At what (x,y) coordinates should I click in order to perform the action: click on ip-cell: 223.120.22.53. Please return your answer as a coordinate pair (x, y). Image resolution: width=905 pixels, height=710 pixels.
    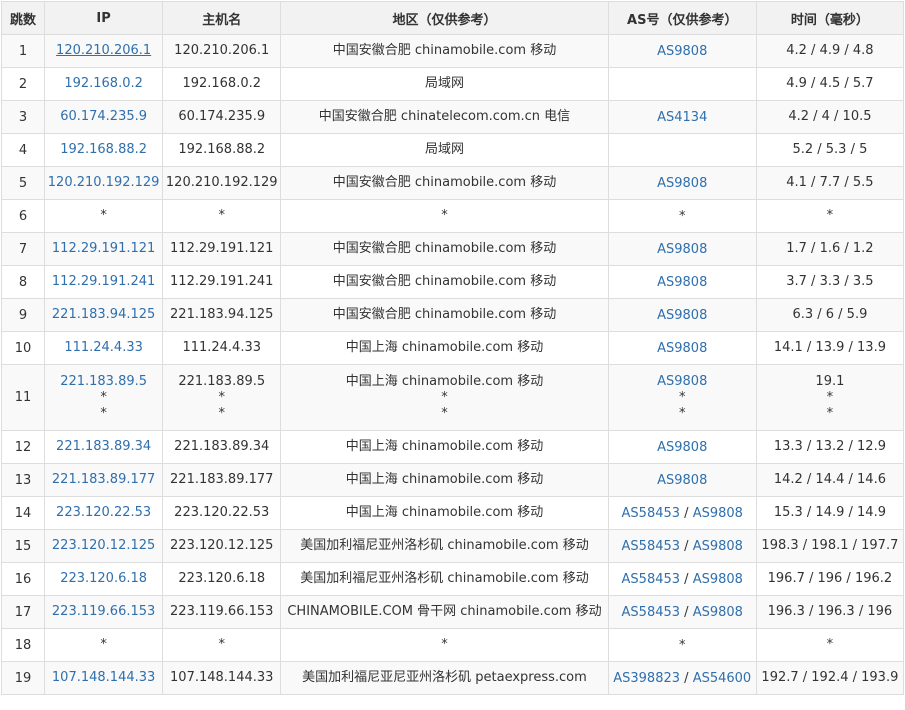
    Looking at the image, I should click on (104, 513).